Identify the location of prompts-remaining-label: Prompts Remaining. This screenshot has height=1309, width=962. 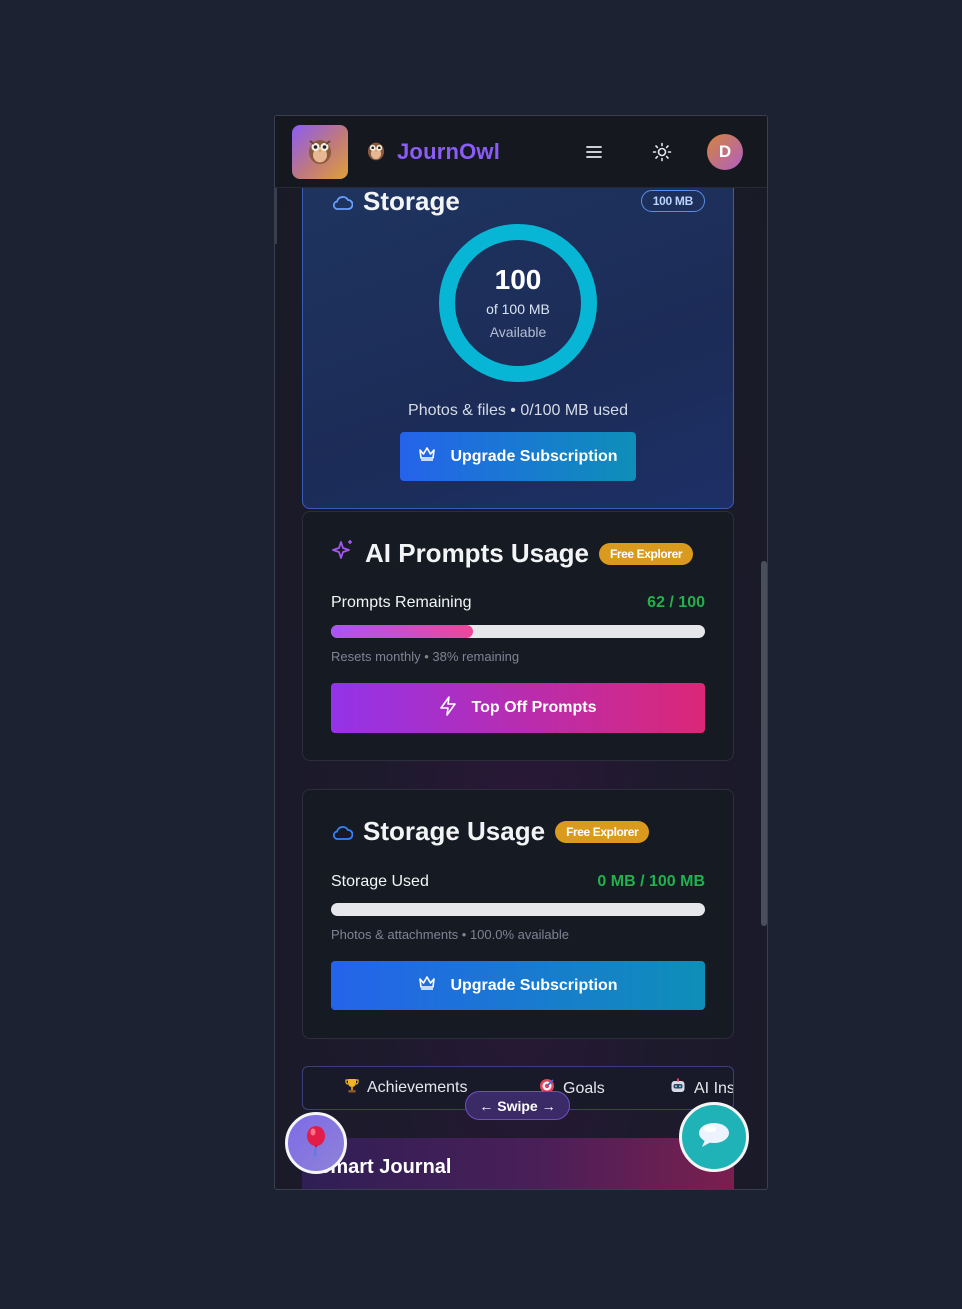
(401, 602).